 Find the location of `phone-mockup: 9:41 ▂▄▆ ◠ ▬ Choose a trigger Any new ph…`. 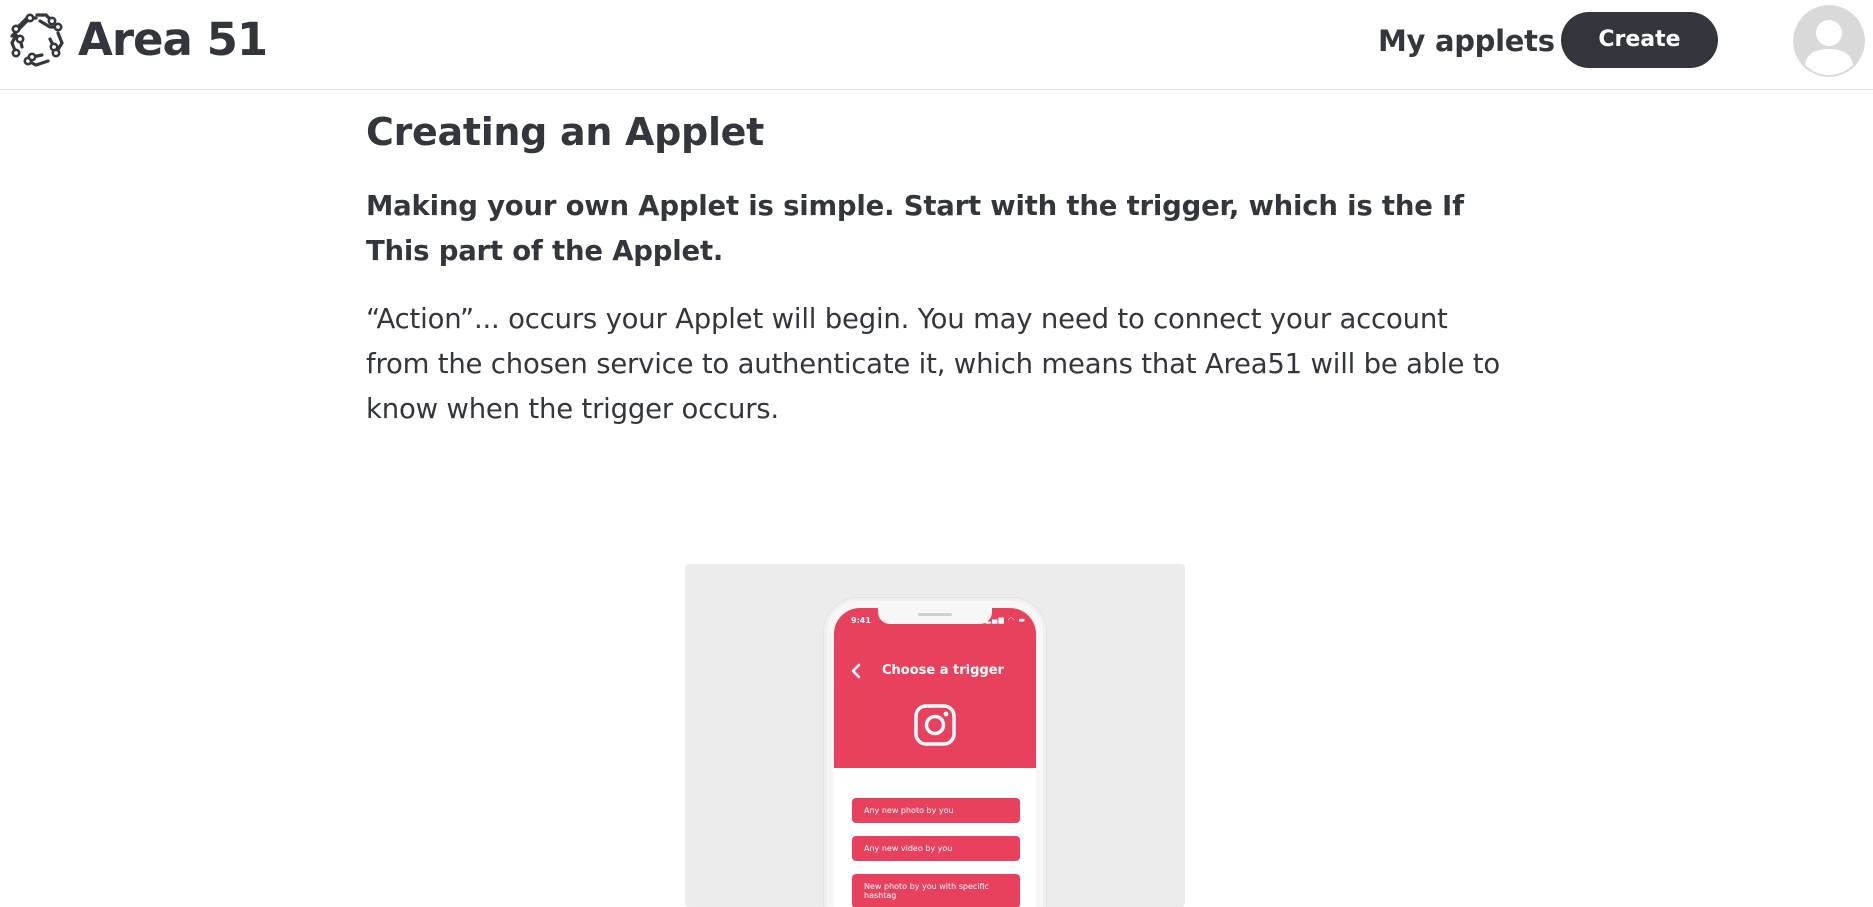

phone-mockup: 9:41 ▂▄▆ ◠ ▬ Choose a trigger Any new ph… is located at coordinates (935, 752).